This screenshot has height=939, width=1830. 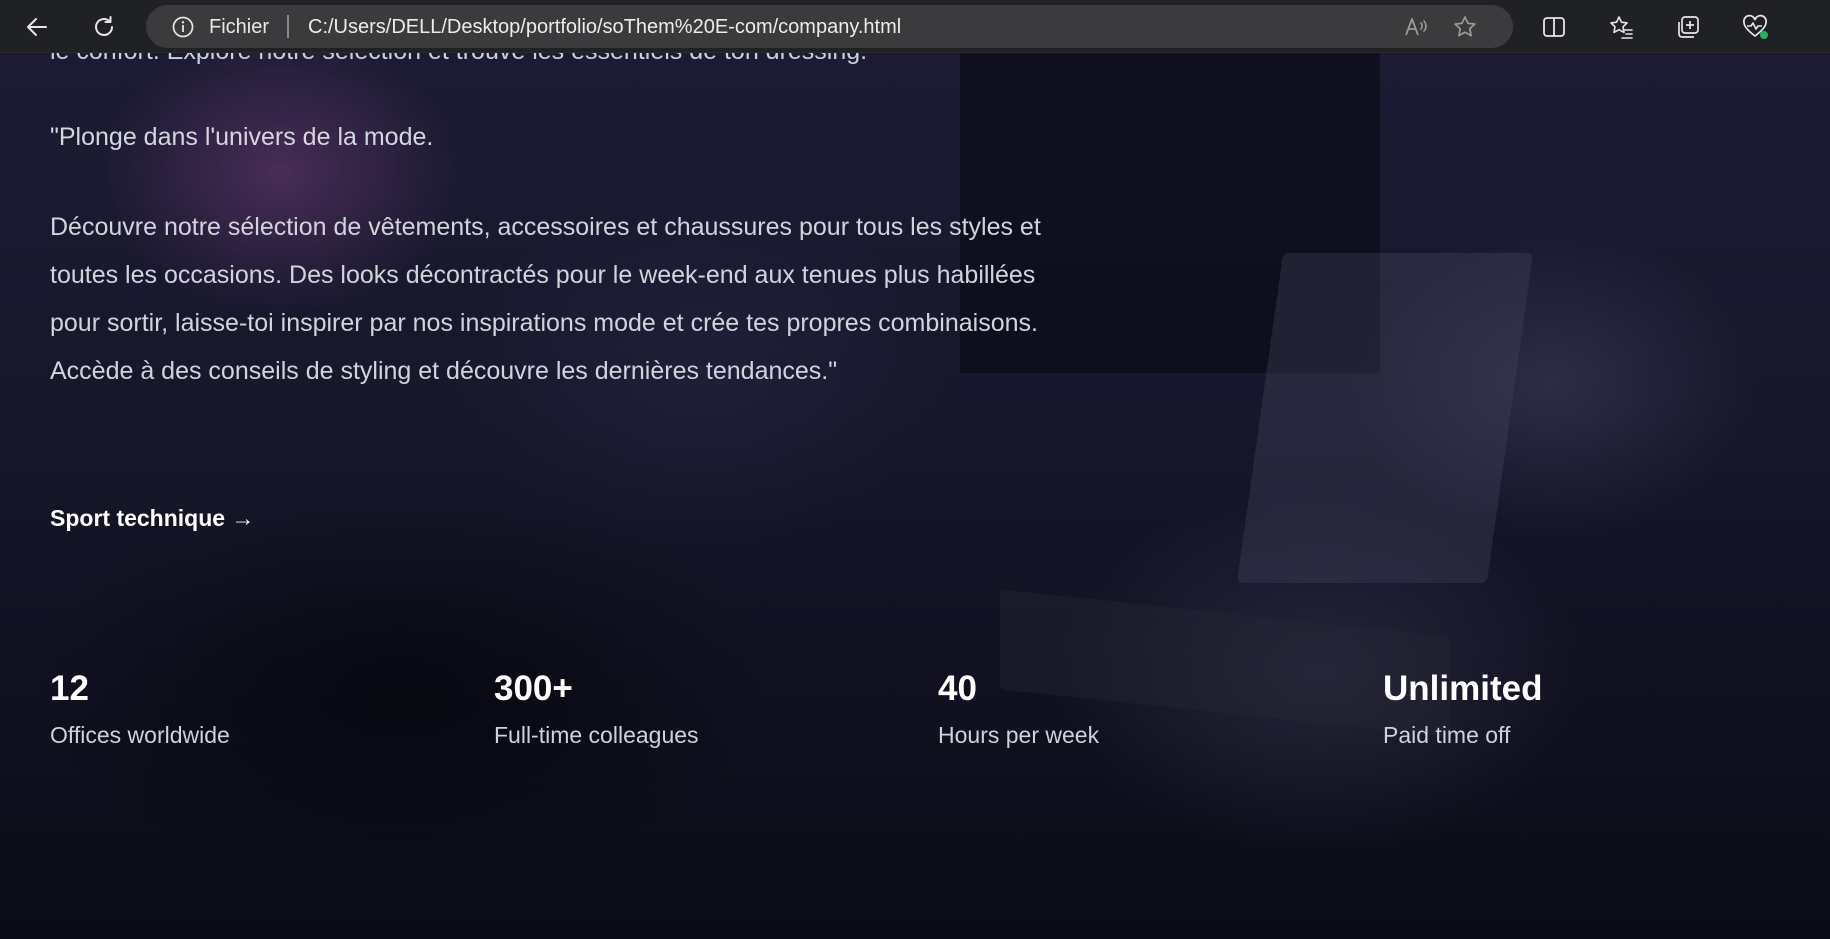 I want to click on site-info-label: Fichier, so click(x=239, y=27).